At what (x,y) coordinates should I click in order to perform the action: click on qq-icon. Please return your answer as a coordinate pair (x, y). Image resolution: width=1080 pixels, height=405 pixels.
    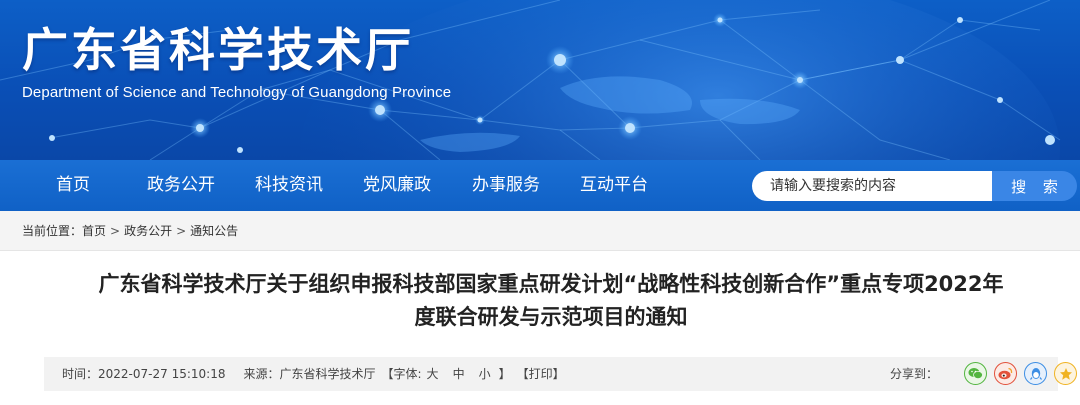
    Looking at the image, I should click on (1035, 373).